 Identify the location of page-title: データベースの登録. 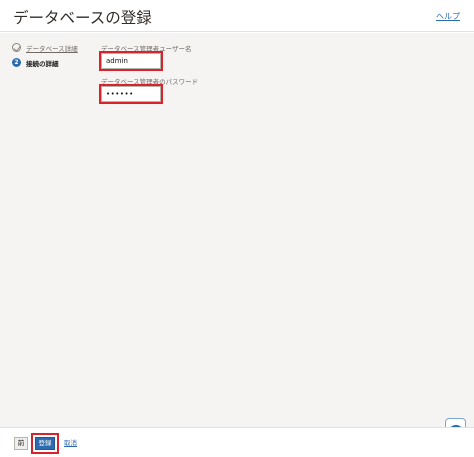
(82, 18).